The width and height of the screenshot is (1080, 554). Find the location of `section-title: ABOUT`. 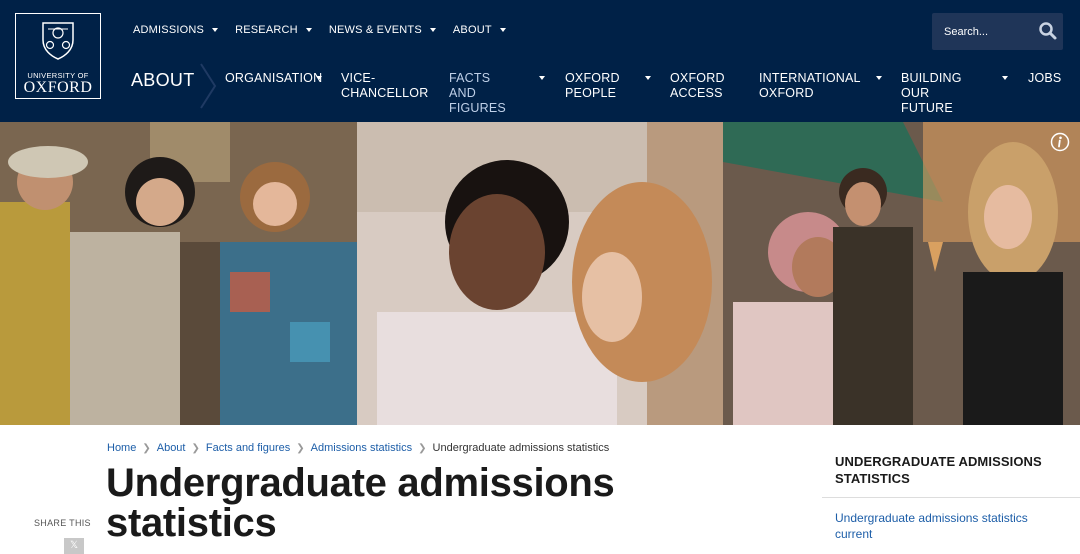

section-title: ABOUT is located at coordinates (163, 80).